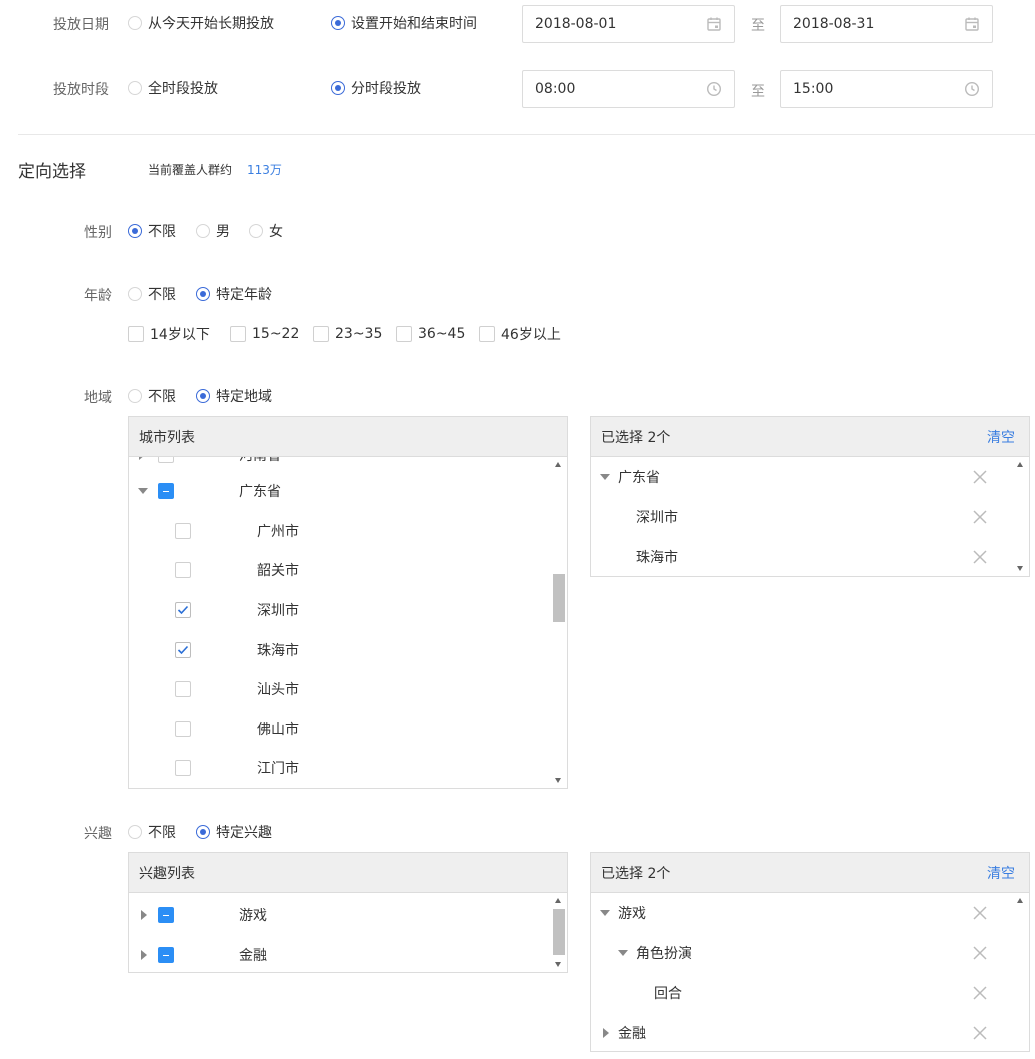  Describe the element at coordinates (359, 334) in the screenshot. I see `checkbox-label: 23~35` at that location.